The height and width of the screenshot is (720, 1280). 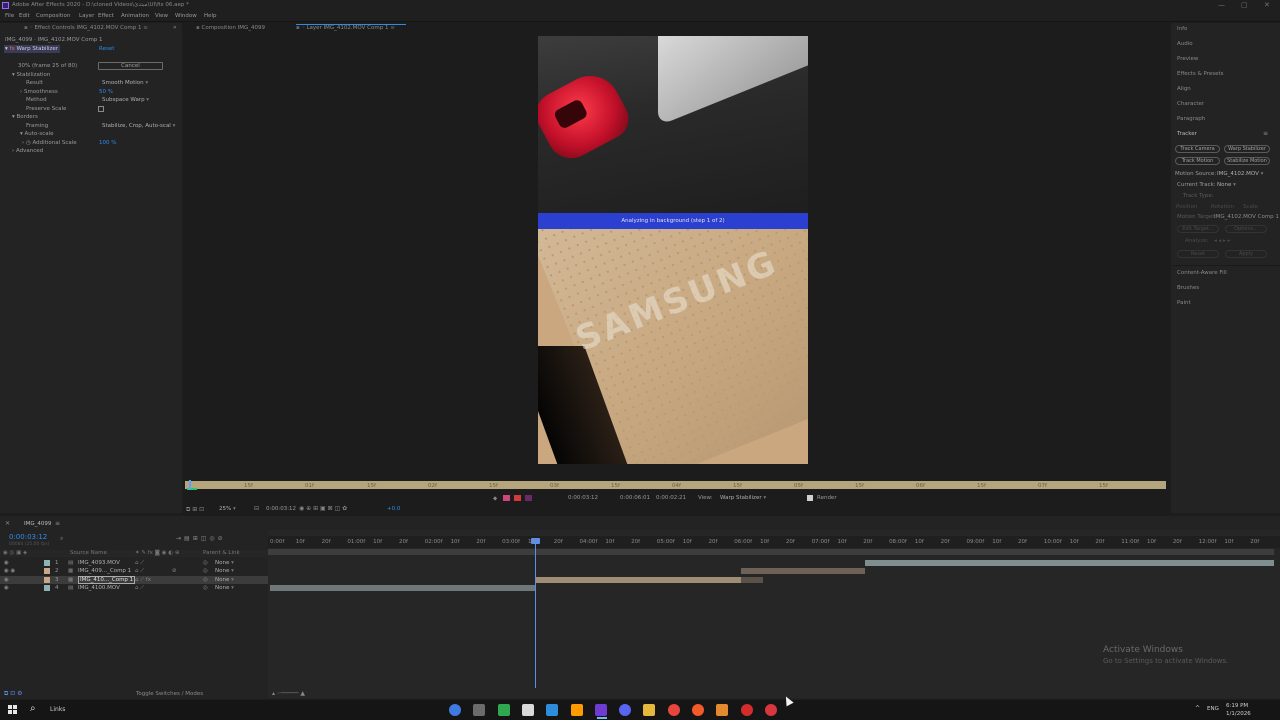 I want to click on rotation-checkbox: Rotation, so click(x=1222, y=207).